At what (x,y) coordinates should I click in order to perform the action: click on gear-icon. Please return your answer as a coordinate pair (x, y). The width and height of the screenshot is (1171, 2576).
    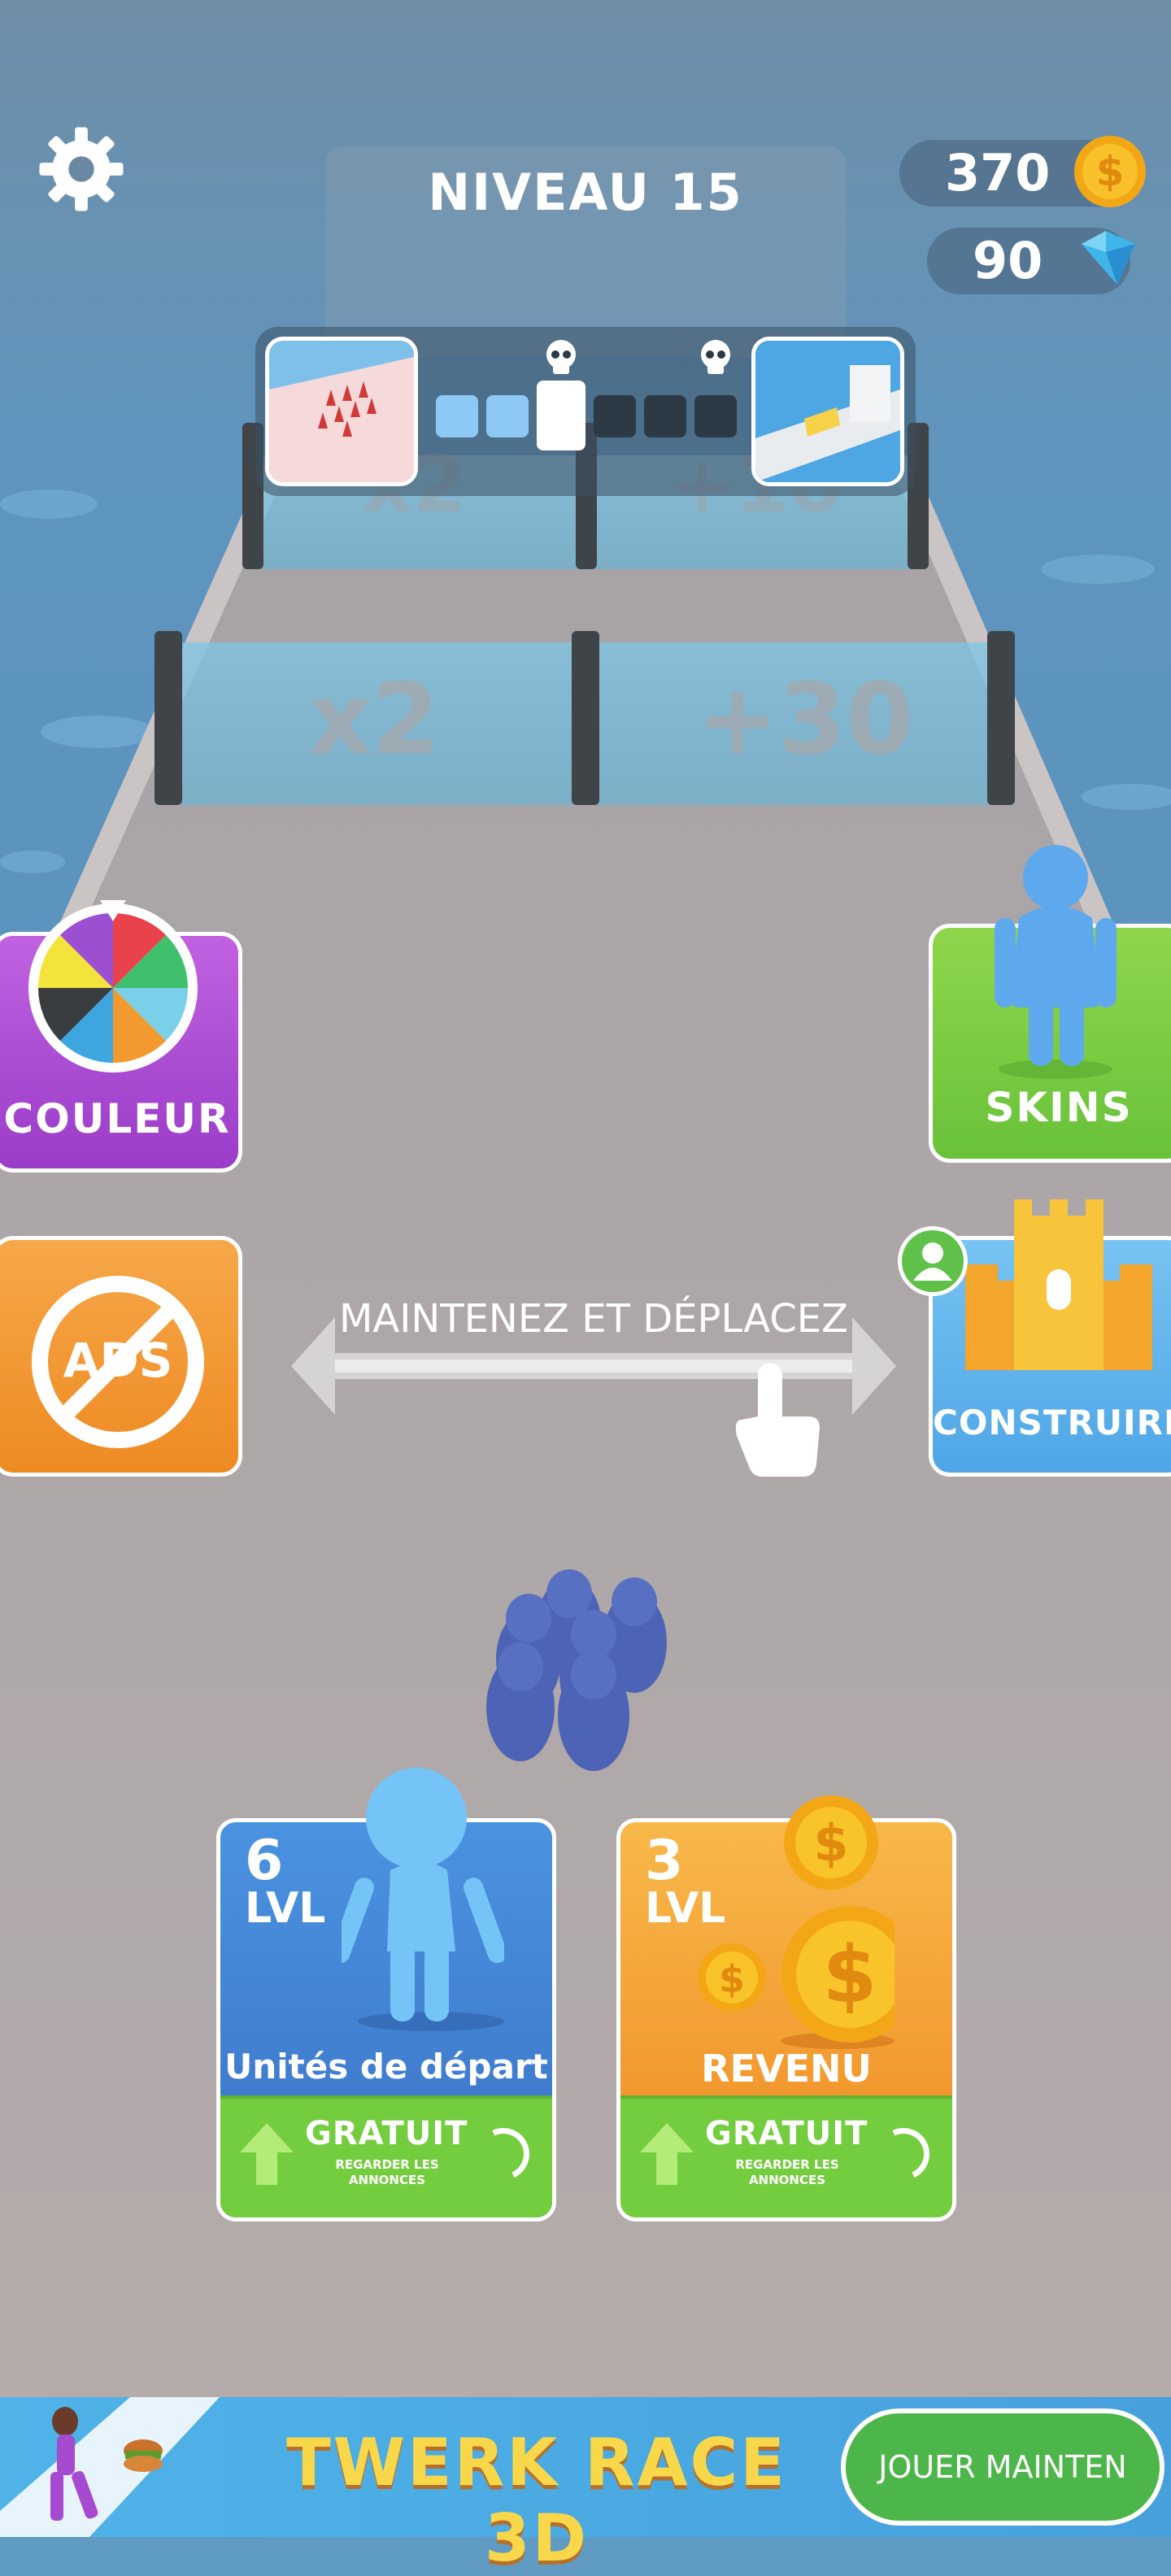
    Looking at the image, I should click on (81, 169).